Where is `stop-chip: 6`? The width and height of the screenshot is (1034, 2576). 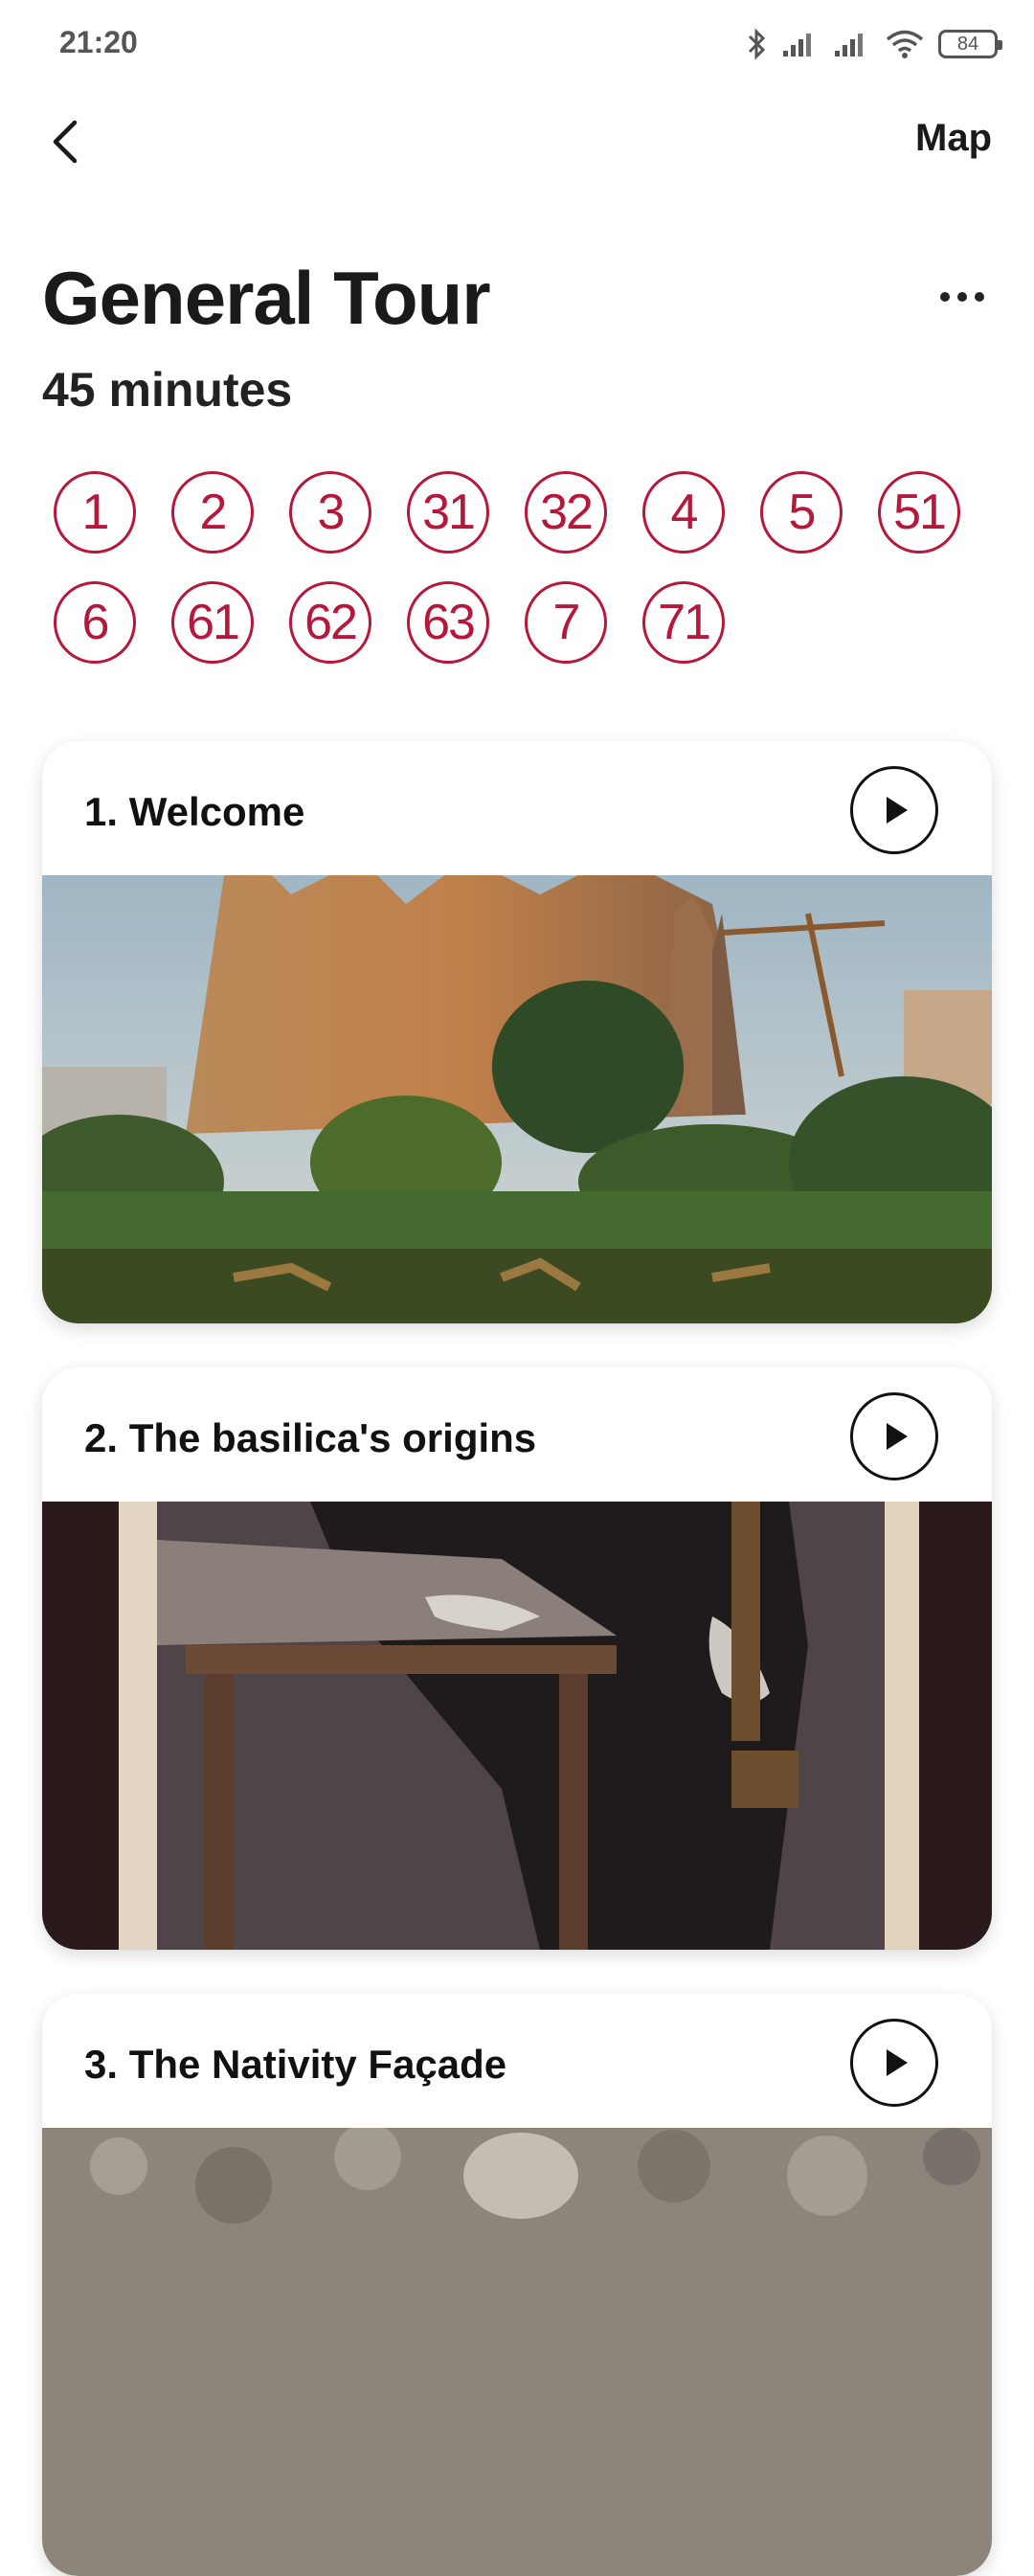
stop-chip: 6 is located at coordinates (95, 622).